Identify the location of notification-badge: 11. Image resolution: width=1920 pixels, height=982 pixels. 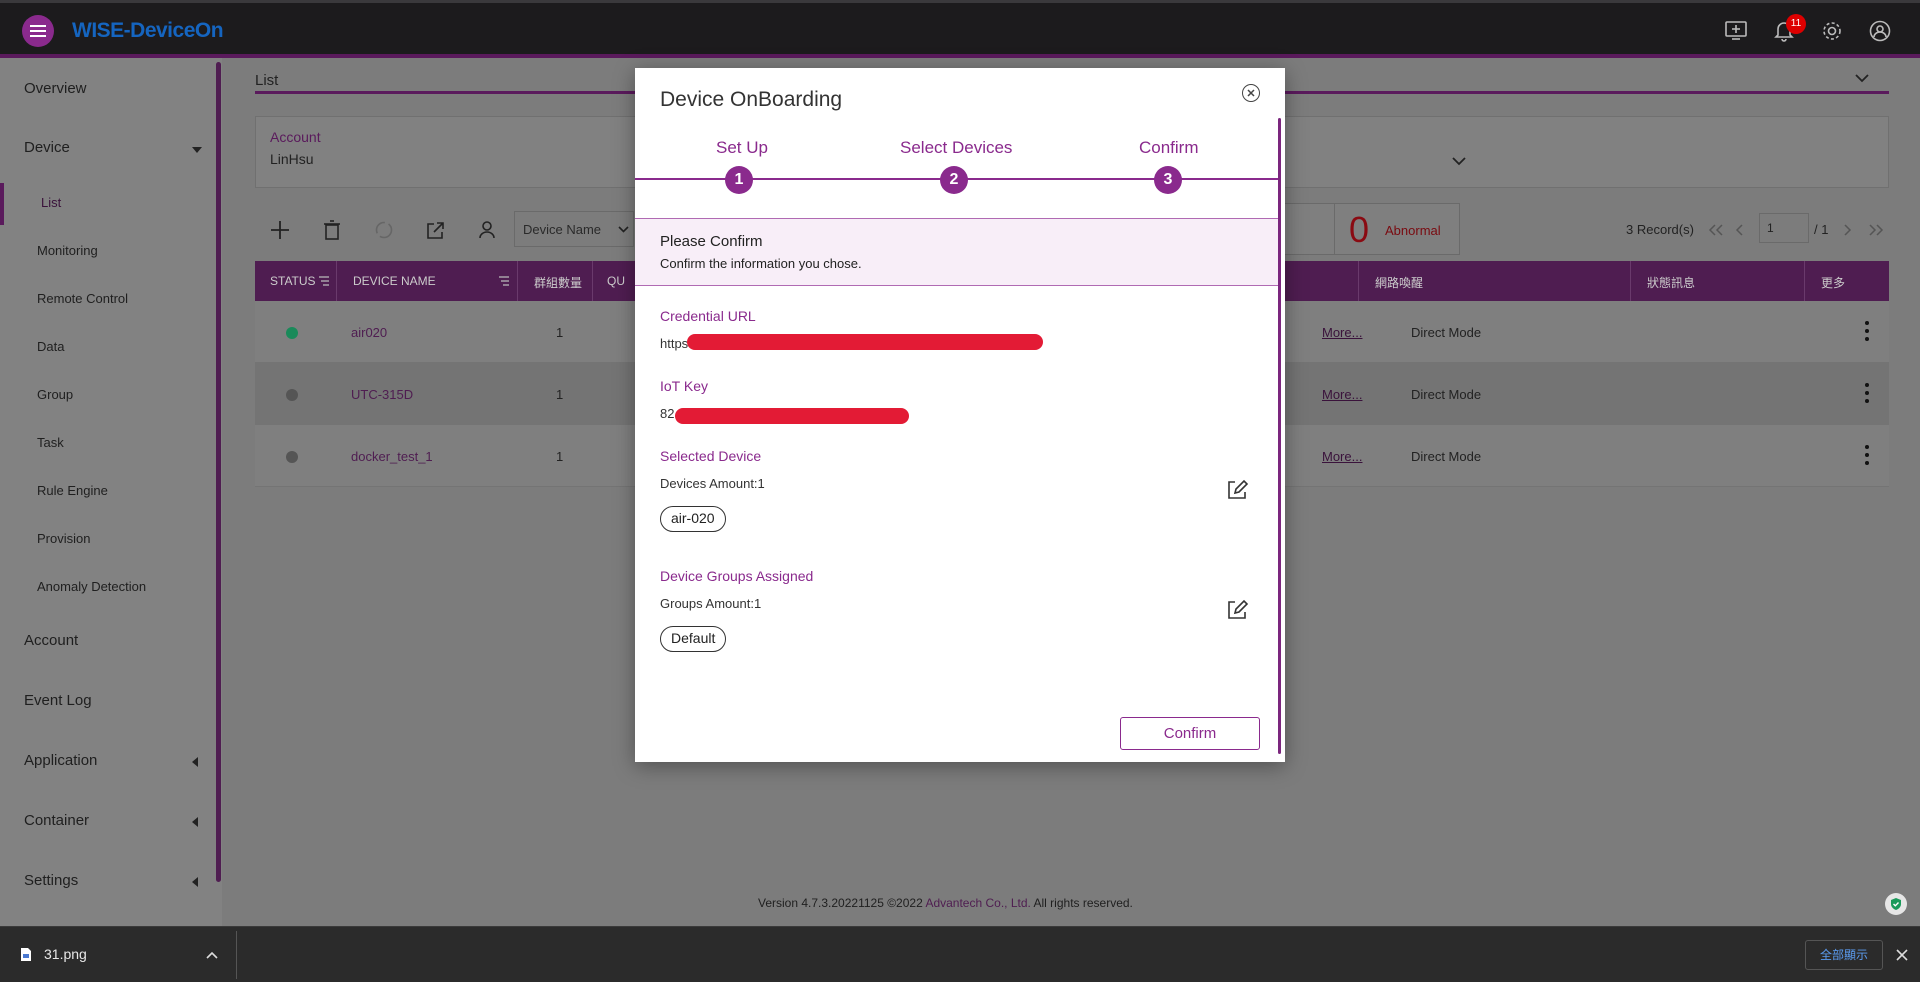
(1796, 24).